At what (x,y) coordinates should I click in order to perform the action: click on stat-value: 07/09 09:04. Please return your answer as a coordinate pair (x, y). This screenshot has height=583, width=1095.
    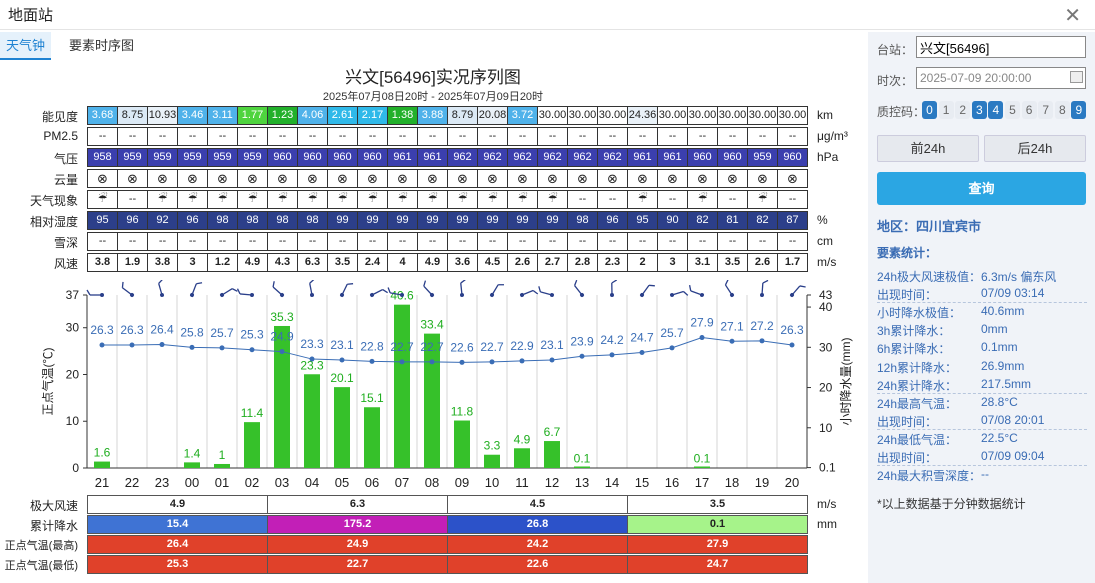
    Looking at the image, I should click on (1013, 456).